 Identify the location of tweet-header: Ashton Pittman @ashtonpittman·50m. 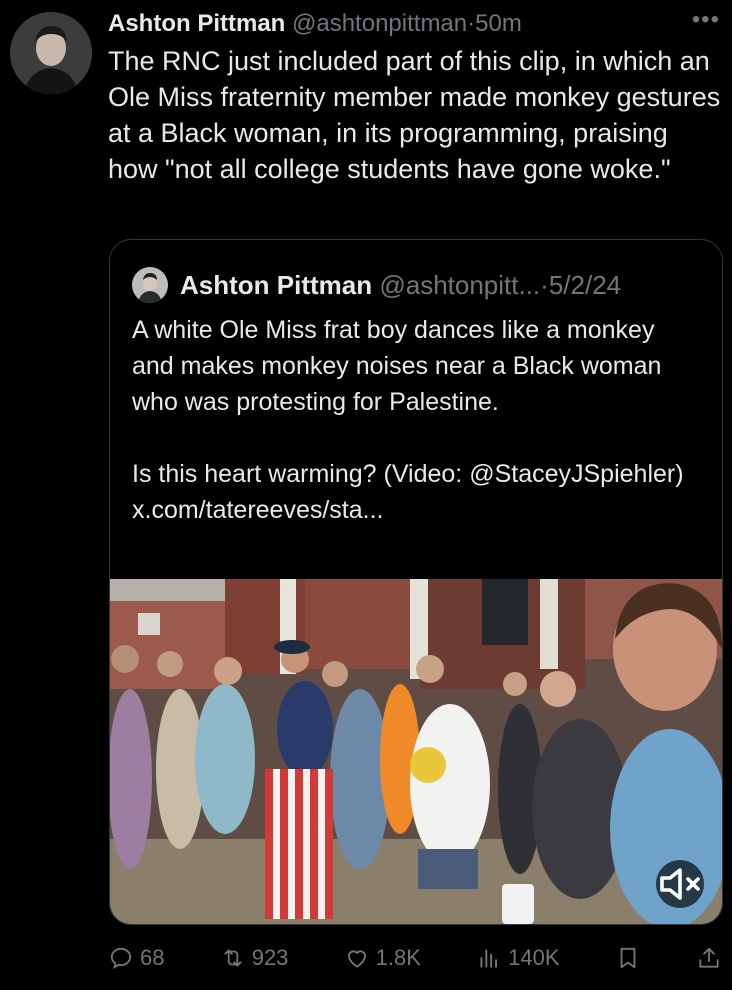
(420, 24).